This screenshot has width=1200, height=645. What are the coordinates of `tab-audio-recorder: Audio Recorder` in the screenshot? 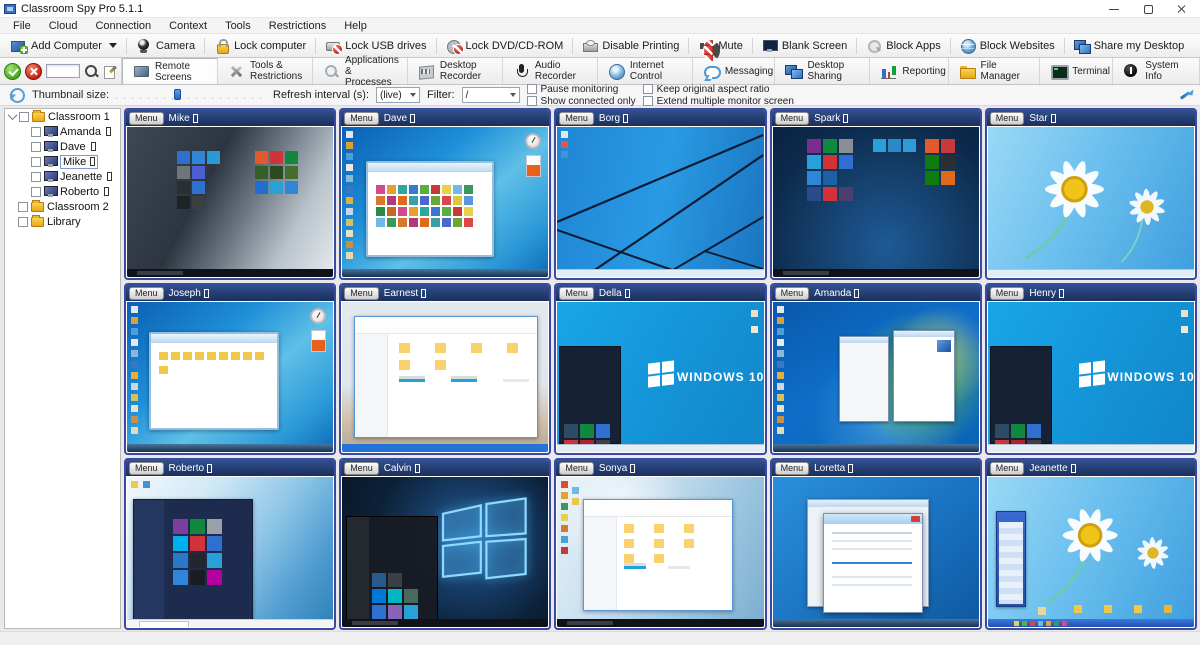 It's located at (550, 71).